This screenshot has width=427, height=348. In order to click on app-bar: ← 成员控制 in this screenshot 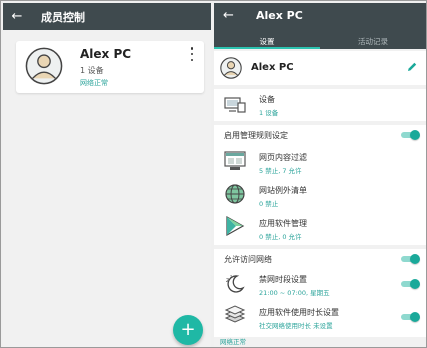, I will do `click(107, 16)`.